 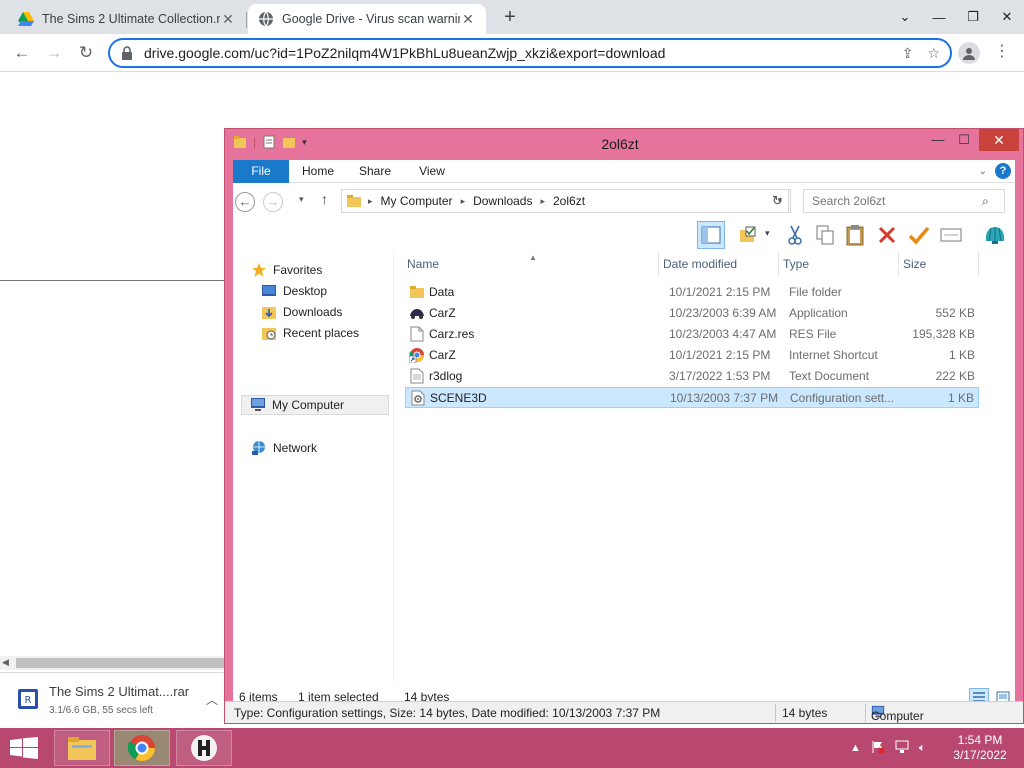 What do you see at coordinates (983, 171) in the screenshot?
I see `expand-ribbon-icon: ⌄` at bounding box center [983, 171].